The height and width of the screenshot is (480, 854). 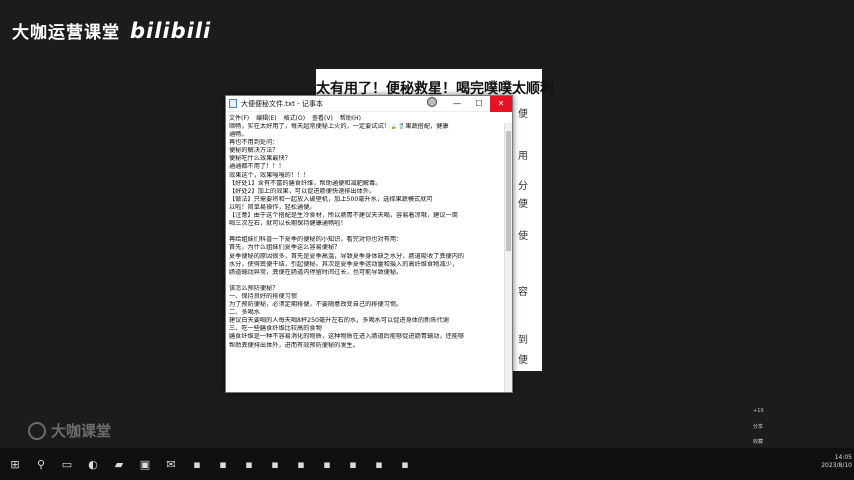 What do you see at coordinates (269, 175) in the screenshot?
I see `text-line: 效果这个，效果嘎嘎的！！！` at bounding box center [269, 175].